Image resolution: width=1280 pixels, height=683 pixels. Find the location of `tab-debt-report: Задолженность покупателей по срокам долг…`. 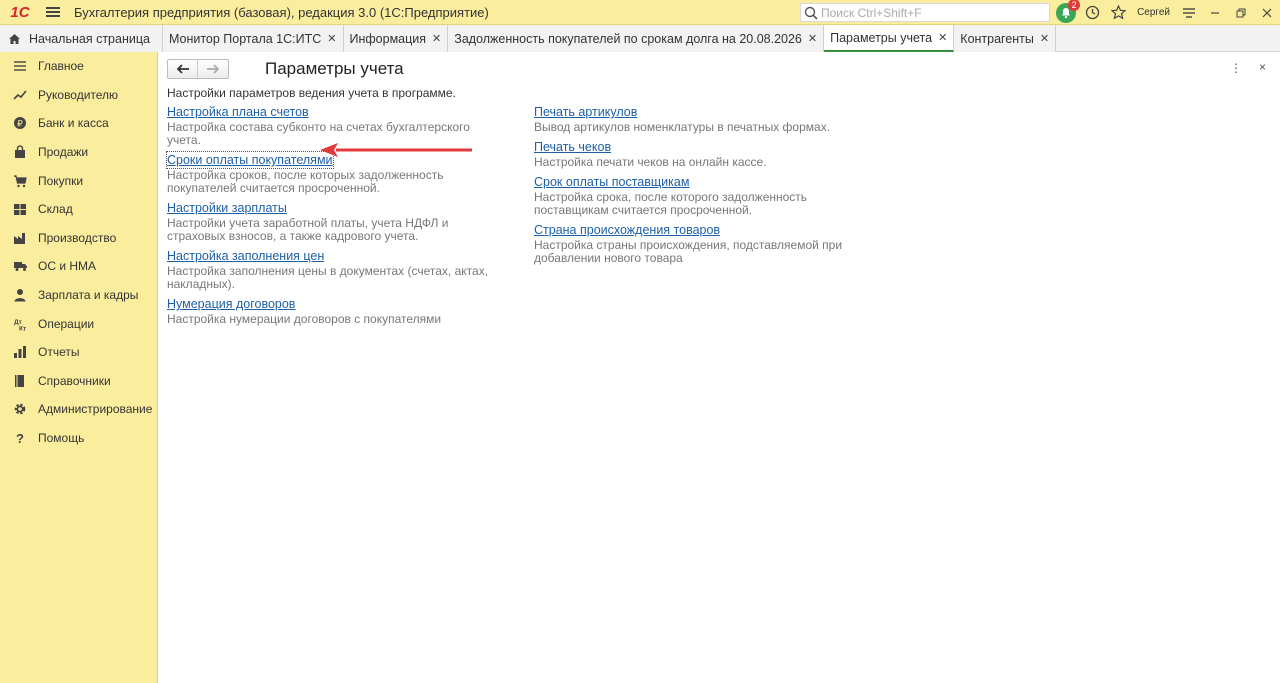

tab-debt-report: Задолженность покупателей по срокам долг… is located at coordinates (636, 38).